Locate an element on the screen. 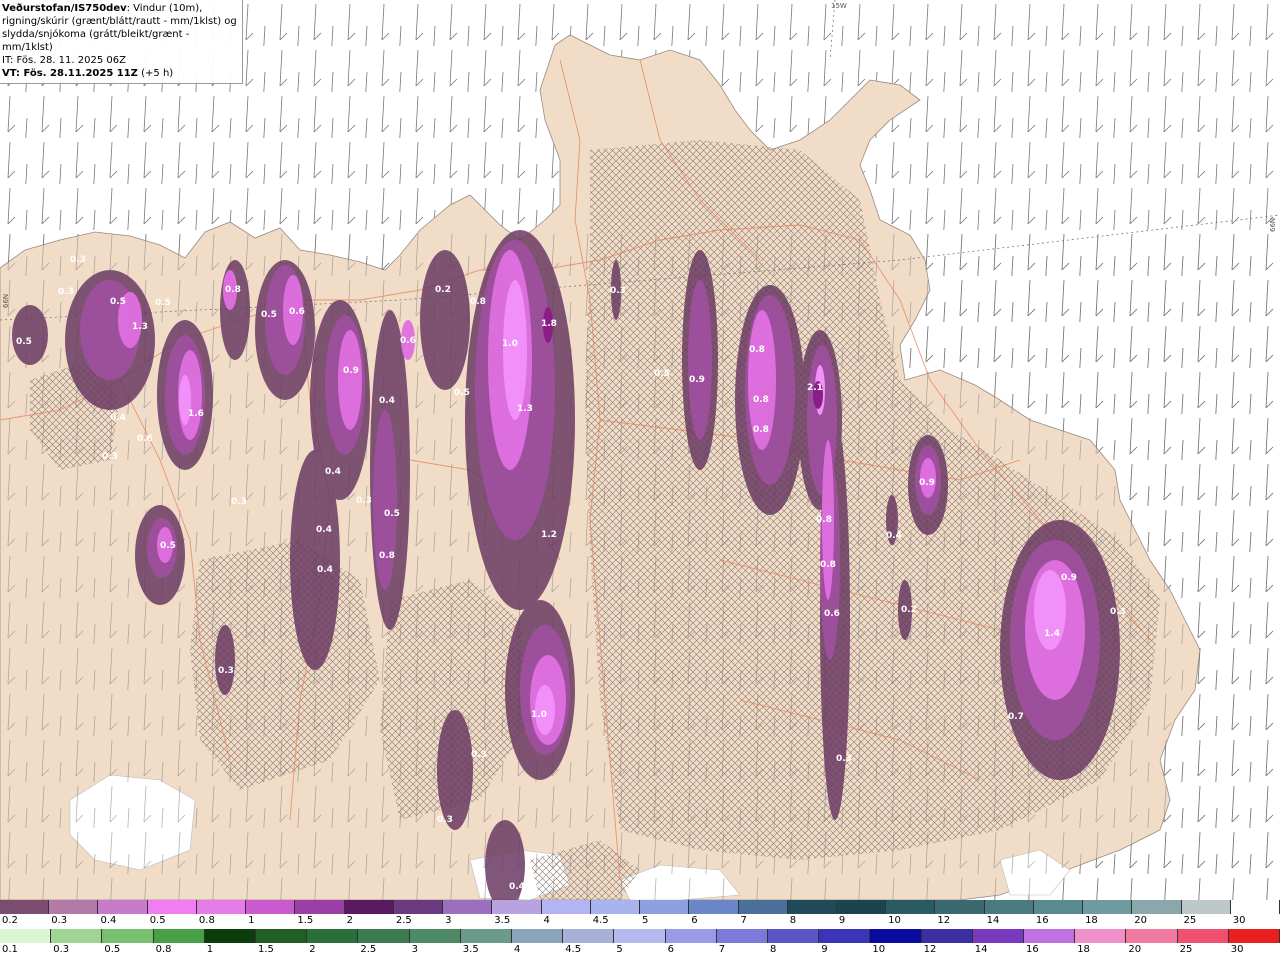  precip-label: 1.8 is located at coordinates (549, 324).